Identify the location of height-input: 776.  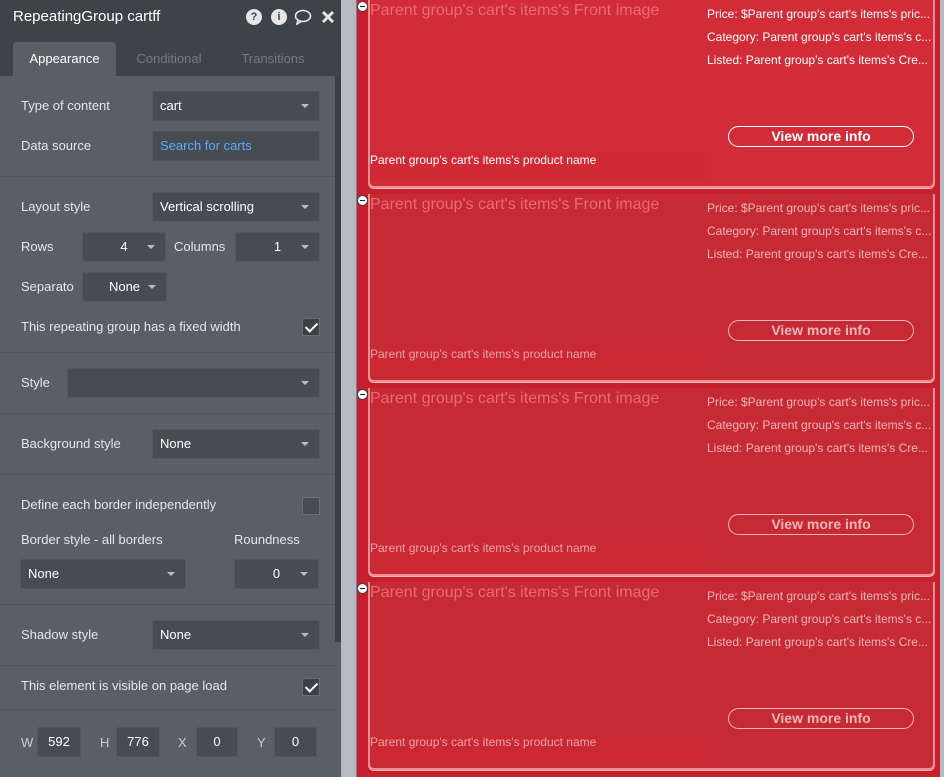
(138, 742).